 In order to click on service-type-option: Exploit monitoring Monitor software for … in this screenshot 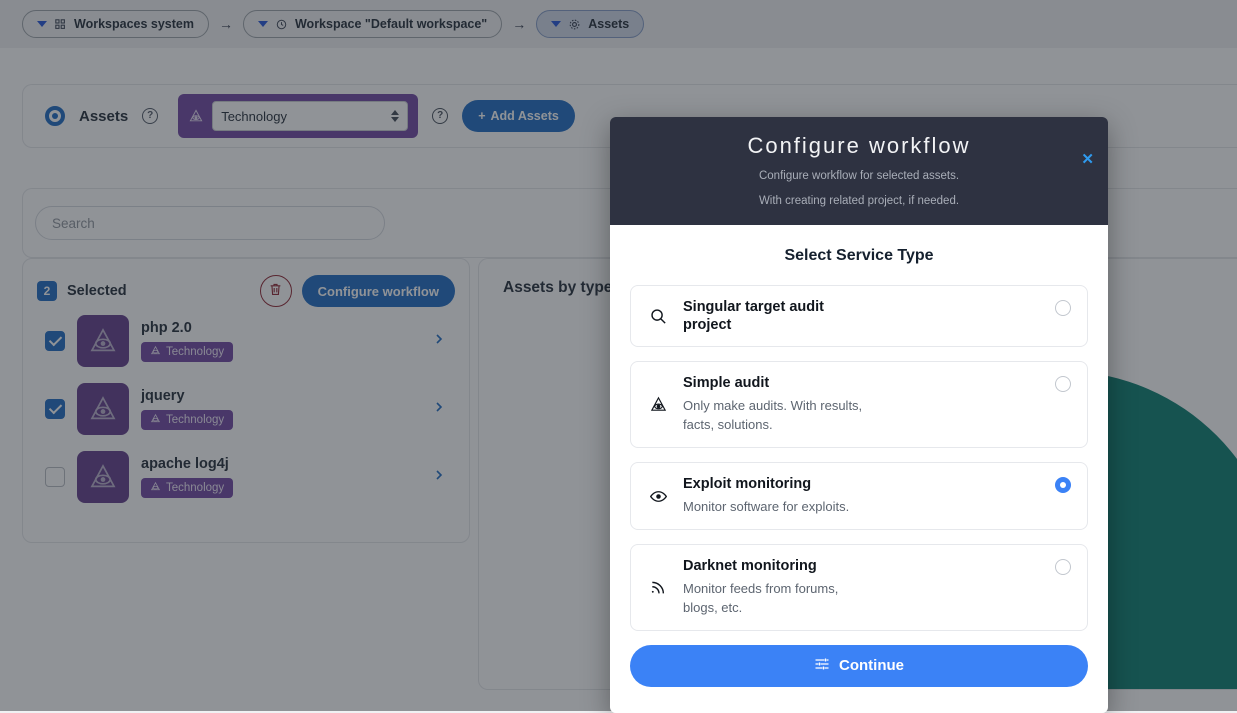, I will do `click(859, 496)`.